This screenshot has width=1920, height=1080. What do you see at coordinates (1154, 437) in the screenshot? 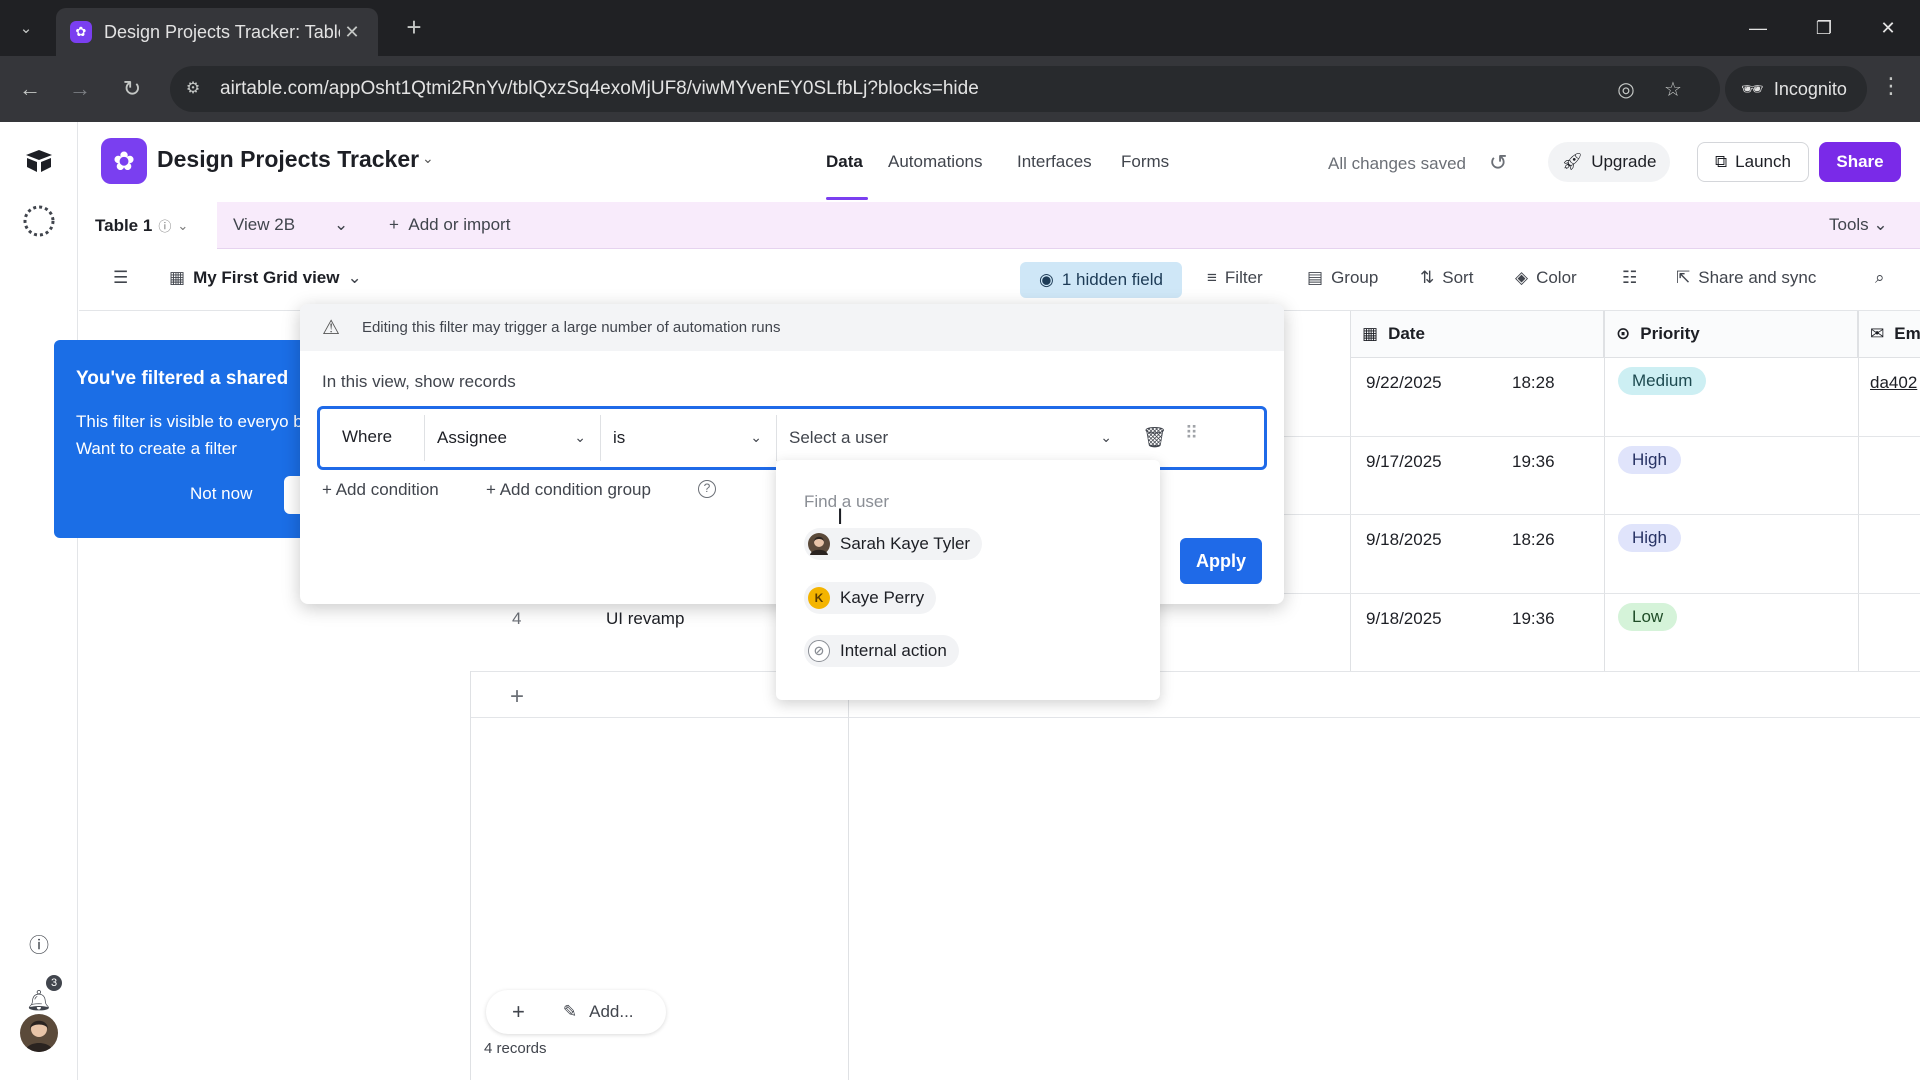
I see `trash-icon: 🗑︎` at bounding box center [1154, 437].